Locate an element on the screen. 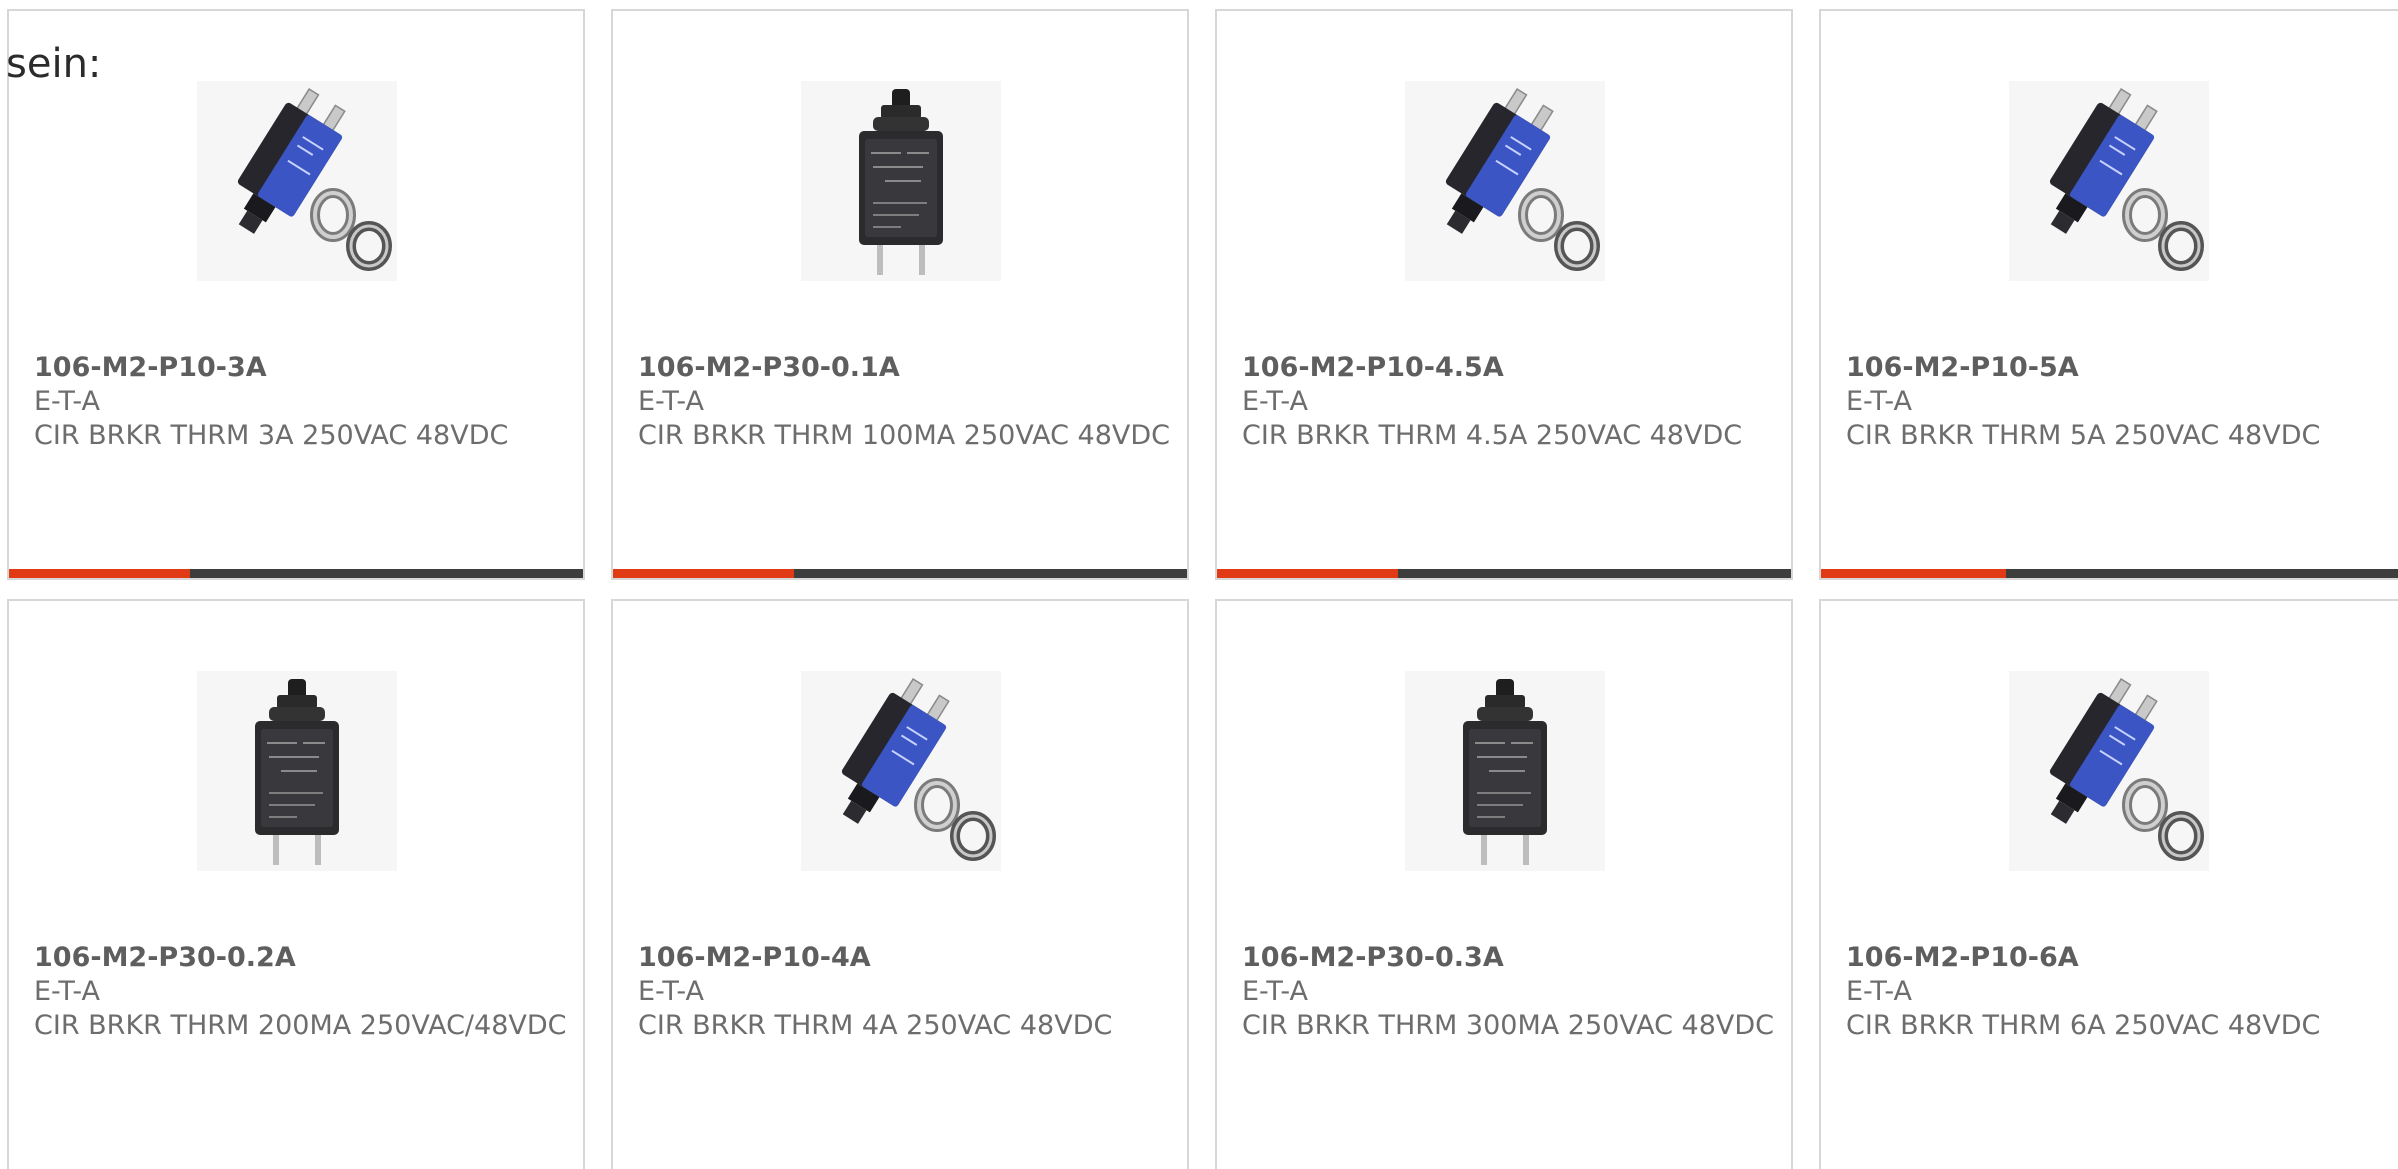 This screenshot has height=1169, width=2398. part-number-link: 106-M2-P10-6A is located at coordinates (2116, 958).